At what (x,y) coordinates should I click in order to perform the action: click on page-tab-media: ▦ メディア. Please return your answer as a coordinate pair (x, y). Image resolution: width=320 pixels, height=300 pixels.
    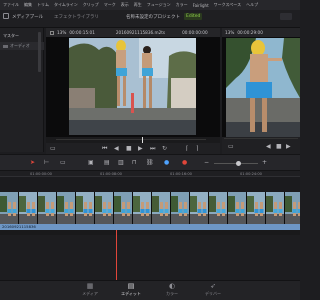
    Looking at the image, I should click on (90, 290).